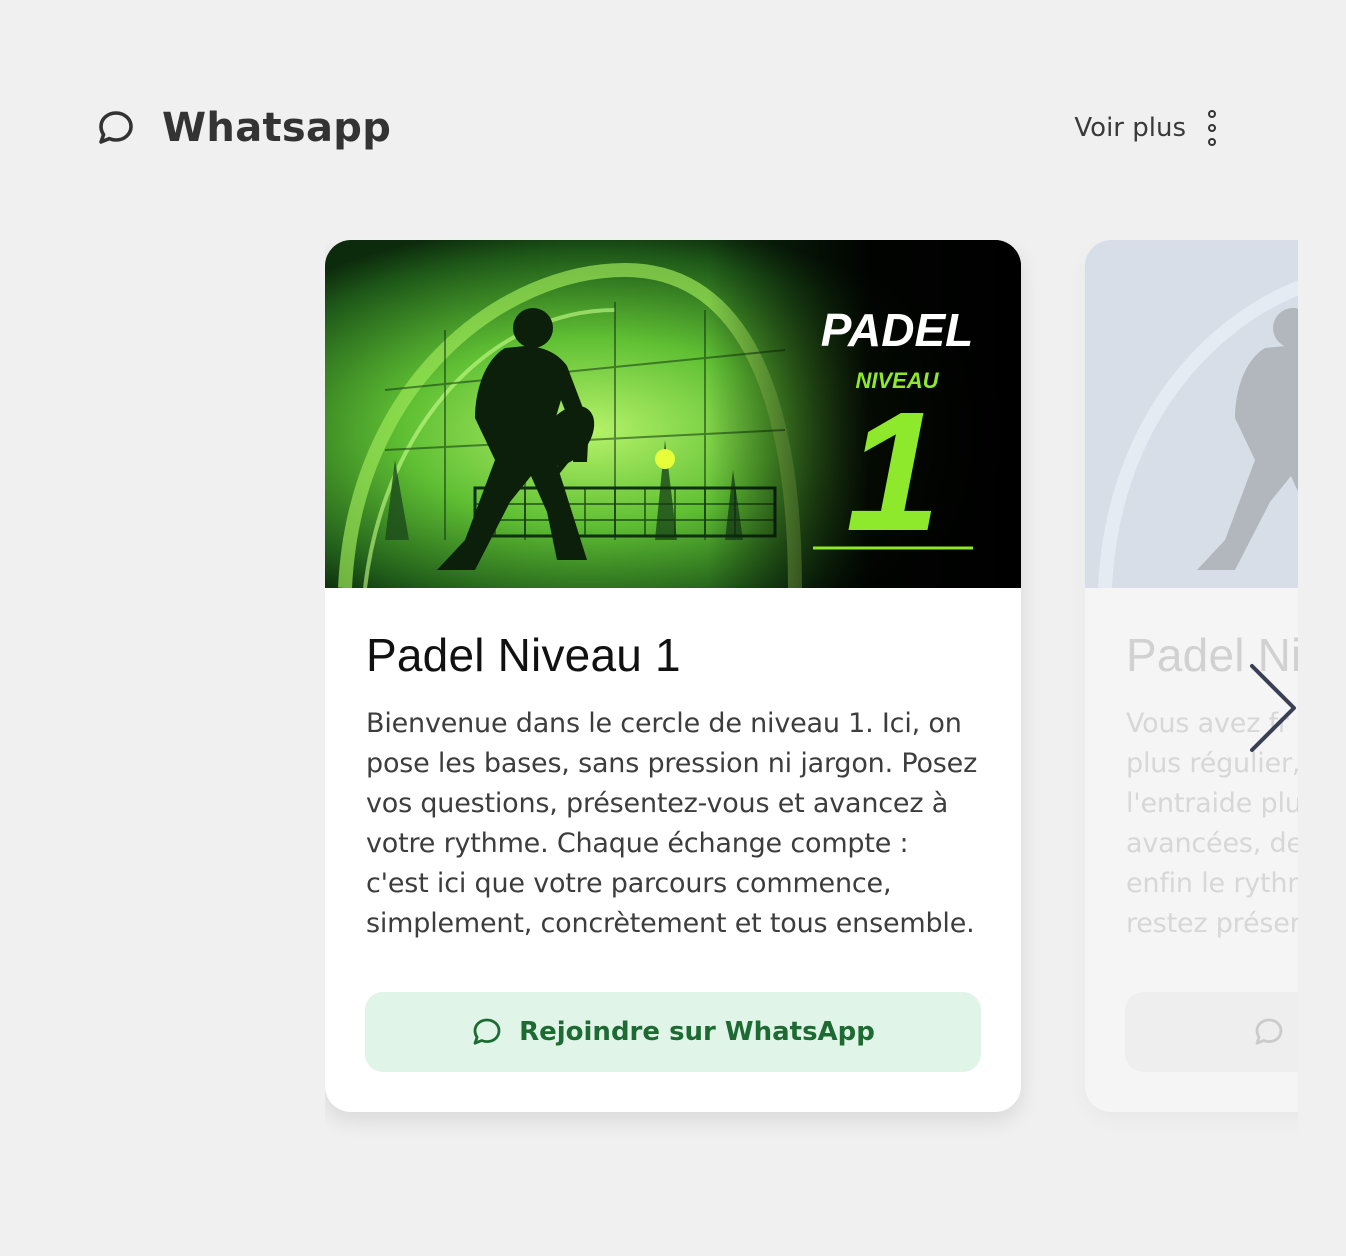  What do you see at coordinates (893, 472) in the screenshot?
I see `banner-number: 1` at bounding box center [893, 472].